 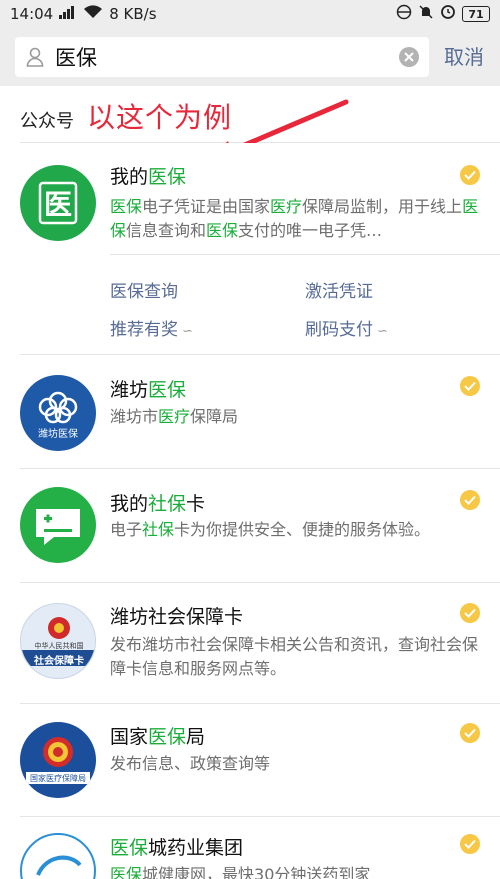 What do you see at coordinates (160, 117) in the screenshot?
I see `annotation-label: 以这个为例` at bounding box center [160, 117].